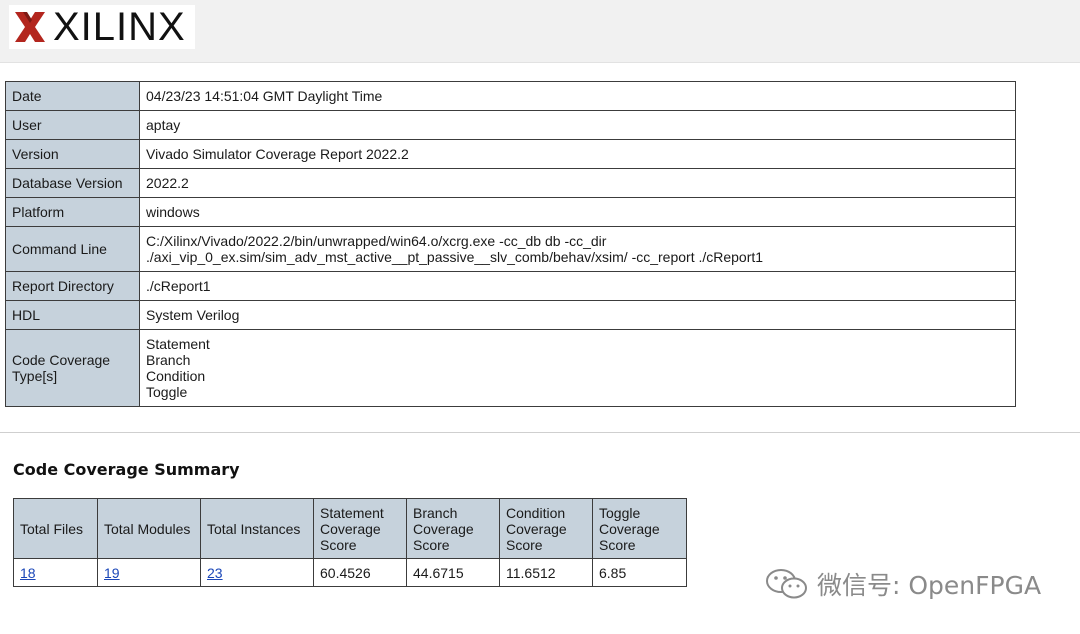  What do you see at coordinates (167, 392) in the screenshot?
I see `coverage-type-toggle: Toggle` at bounding box center [167, 392].